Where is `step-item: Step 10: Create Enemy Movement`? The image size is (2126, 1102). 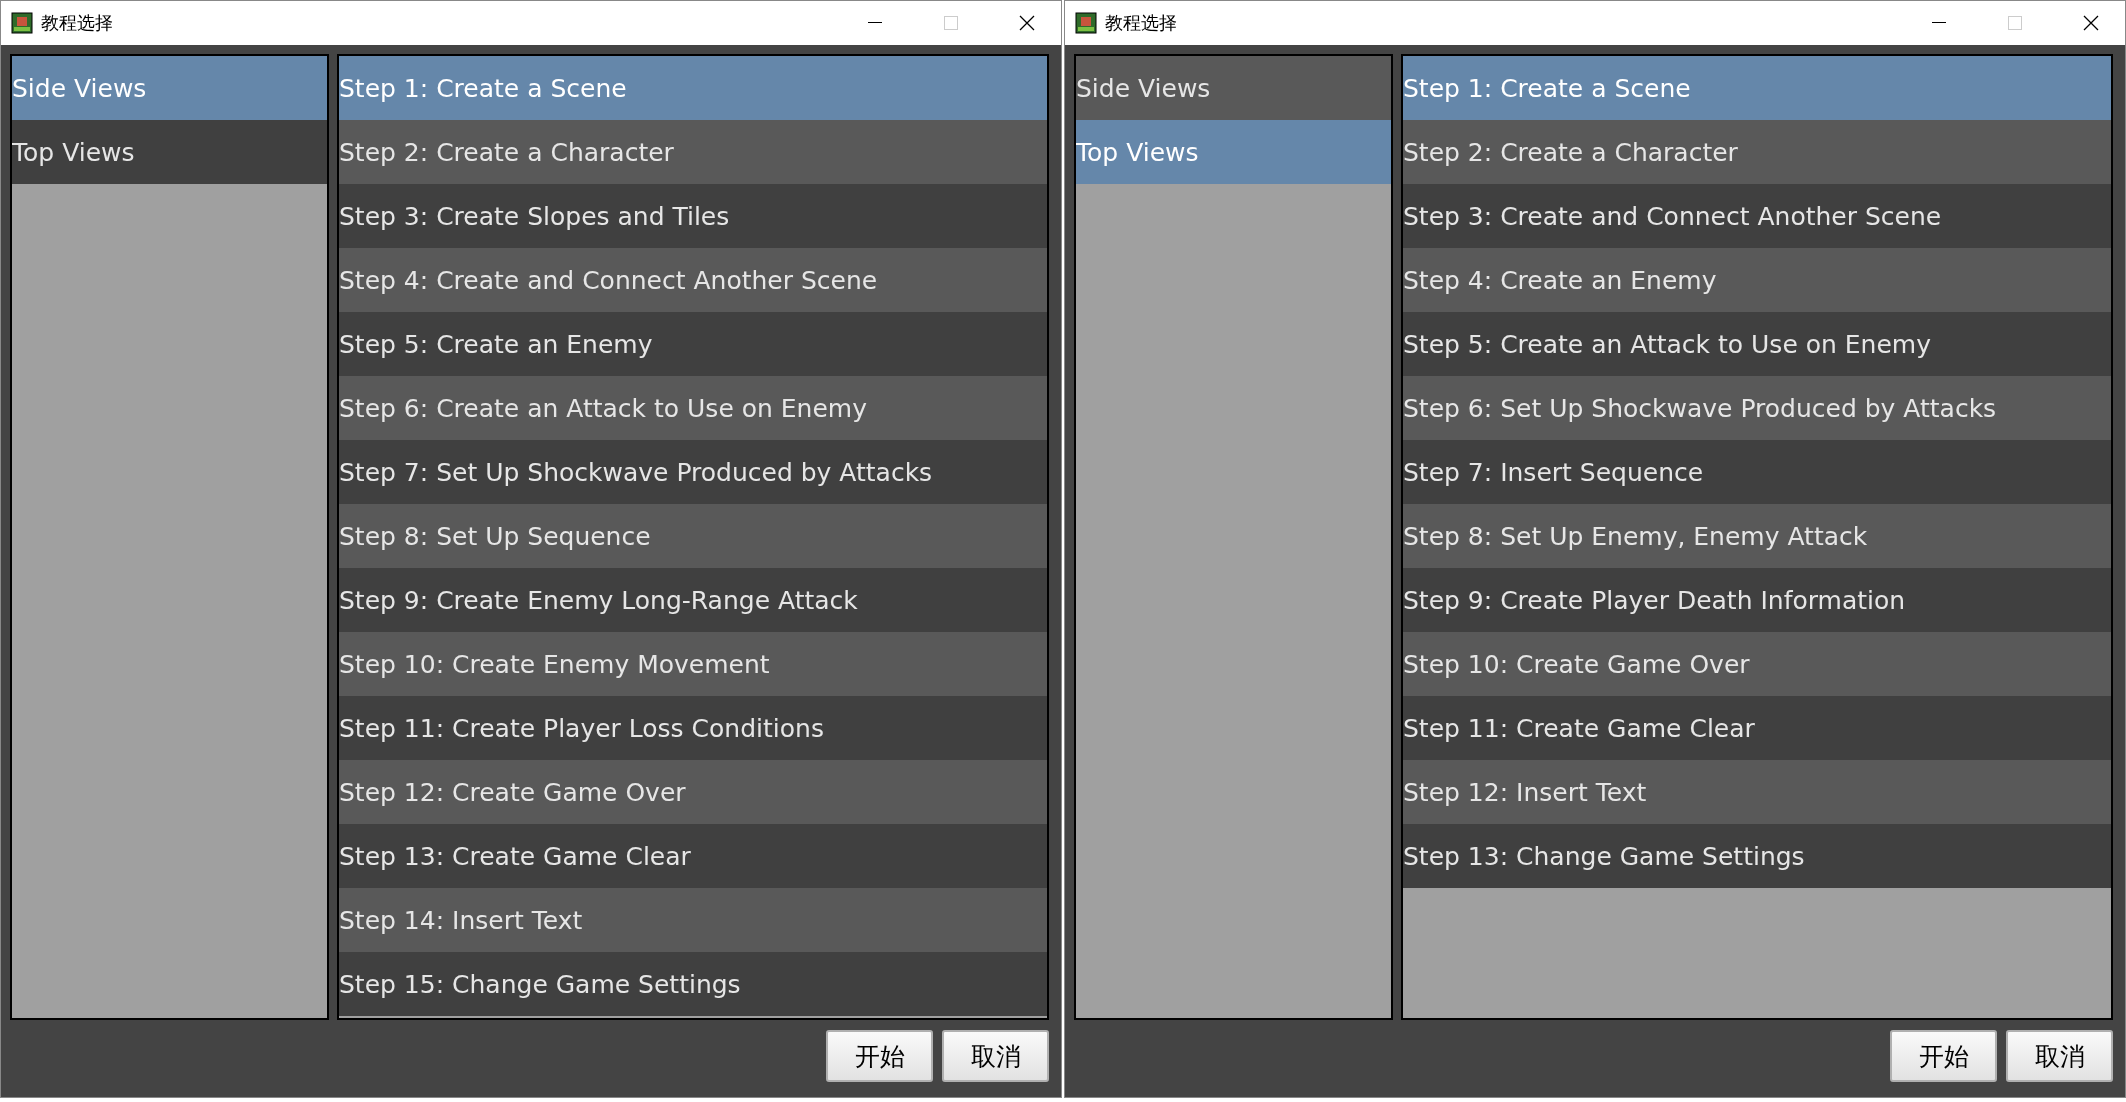 step-item: Step 10: Create Enemy Movement is located at coordinates (693, 664).